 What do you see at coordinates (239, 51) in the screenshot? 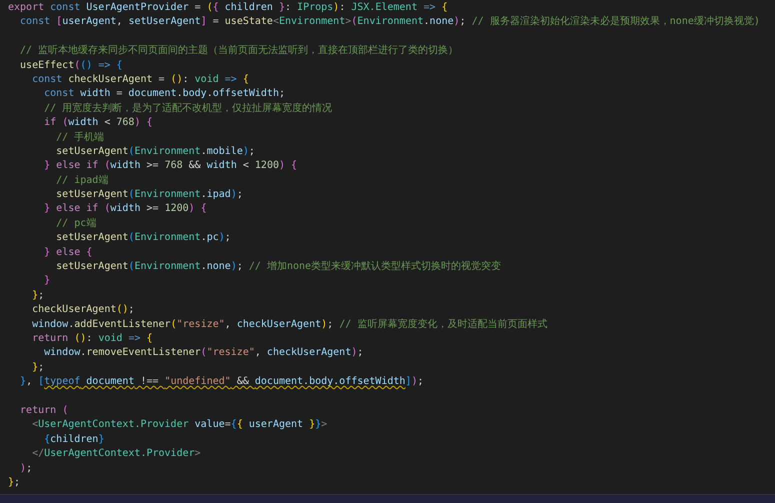
I see `code-line: // 监听本地缓存来同步不同页面间的主题（当前页面无法监听到，直接在顶部栏进行了类的切换）` at bounding box center [239, 51].